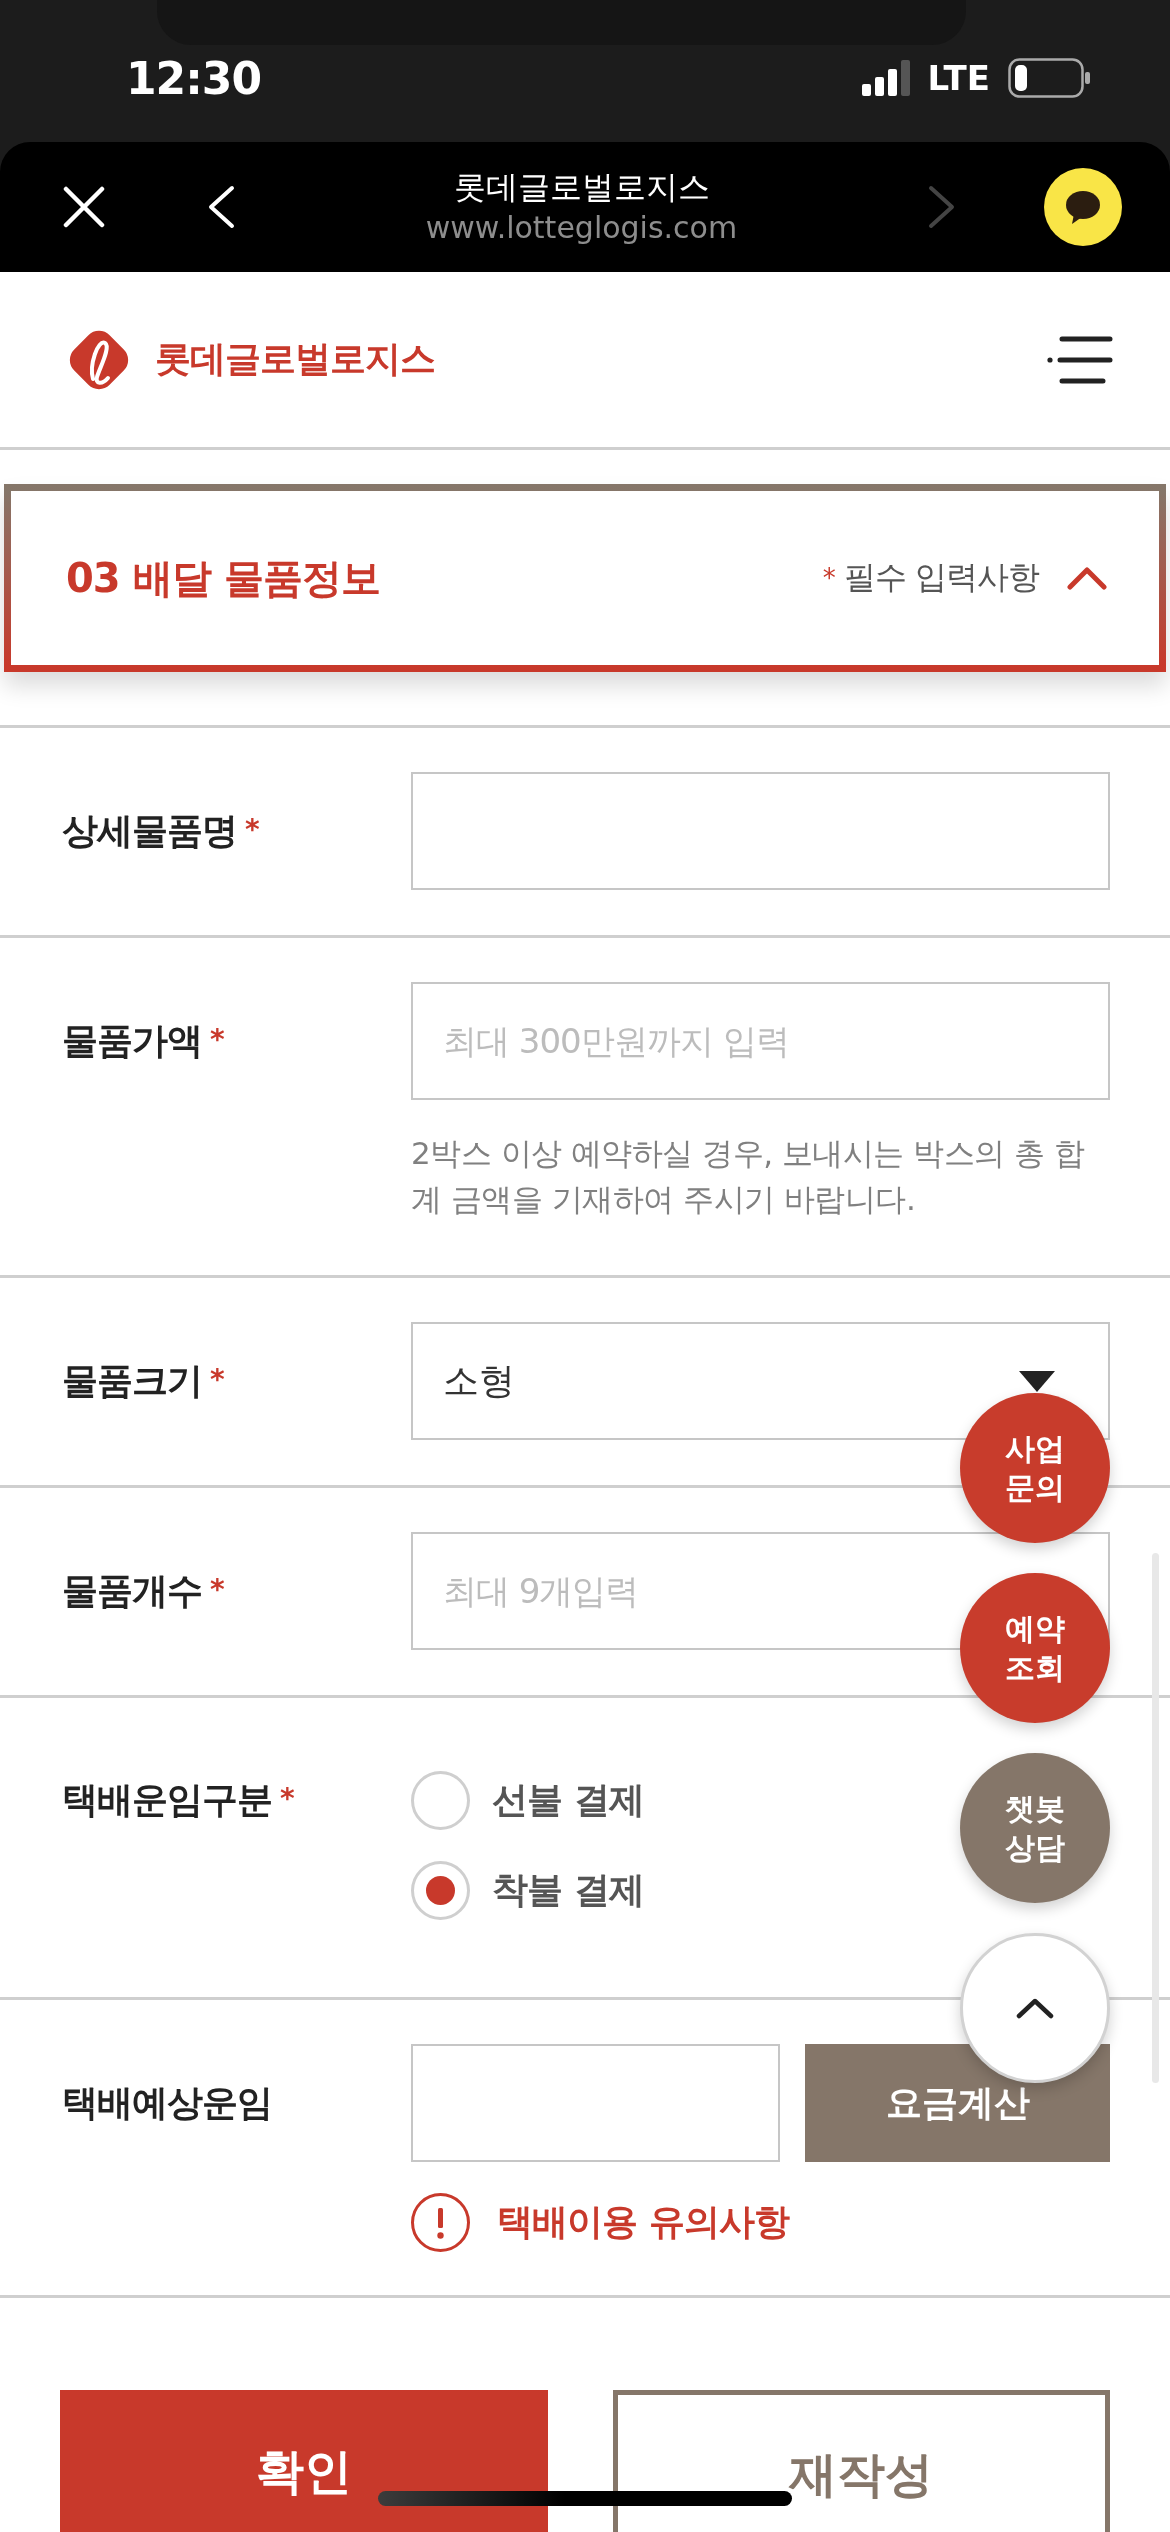 The width and height of the screenshot is (1170, 2532). I want to click on field-label: 택배운임구분, so click(167, 1800).